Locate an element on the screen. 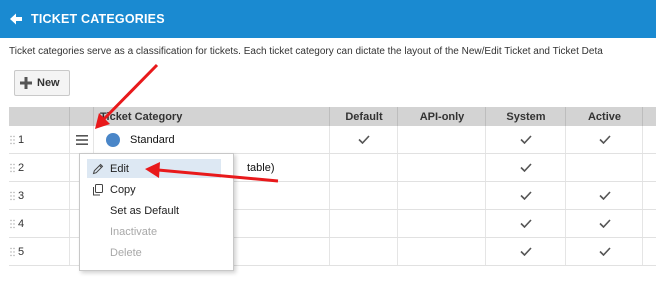  row-number: 4 is located at coordinates (21, 223).